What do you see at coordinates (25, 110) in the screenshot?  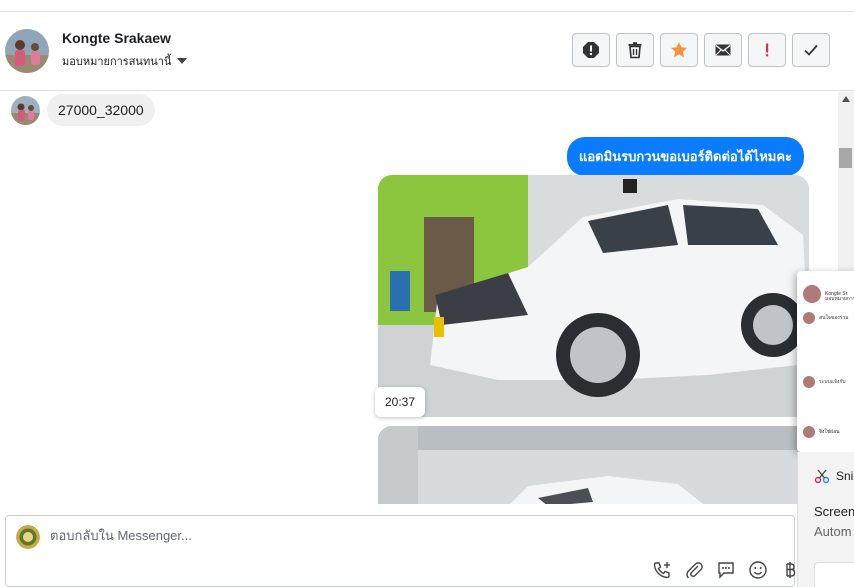 I see `sender-avatar` at bounding box center [25, 110].